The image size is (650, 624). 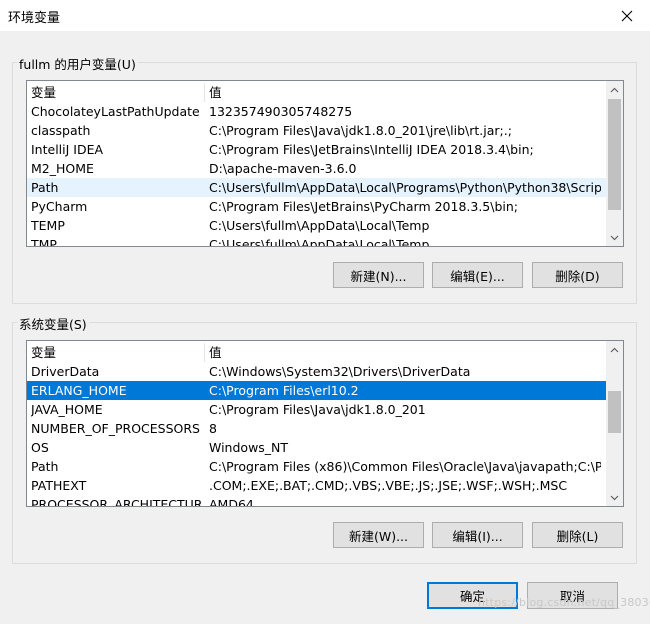 What do you see at coordinates (340, 371) in the screenshot?
I see `variable-value: C:\Windows\System32\Drivers\DriverData` at bounding box center [340, 371].